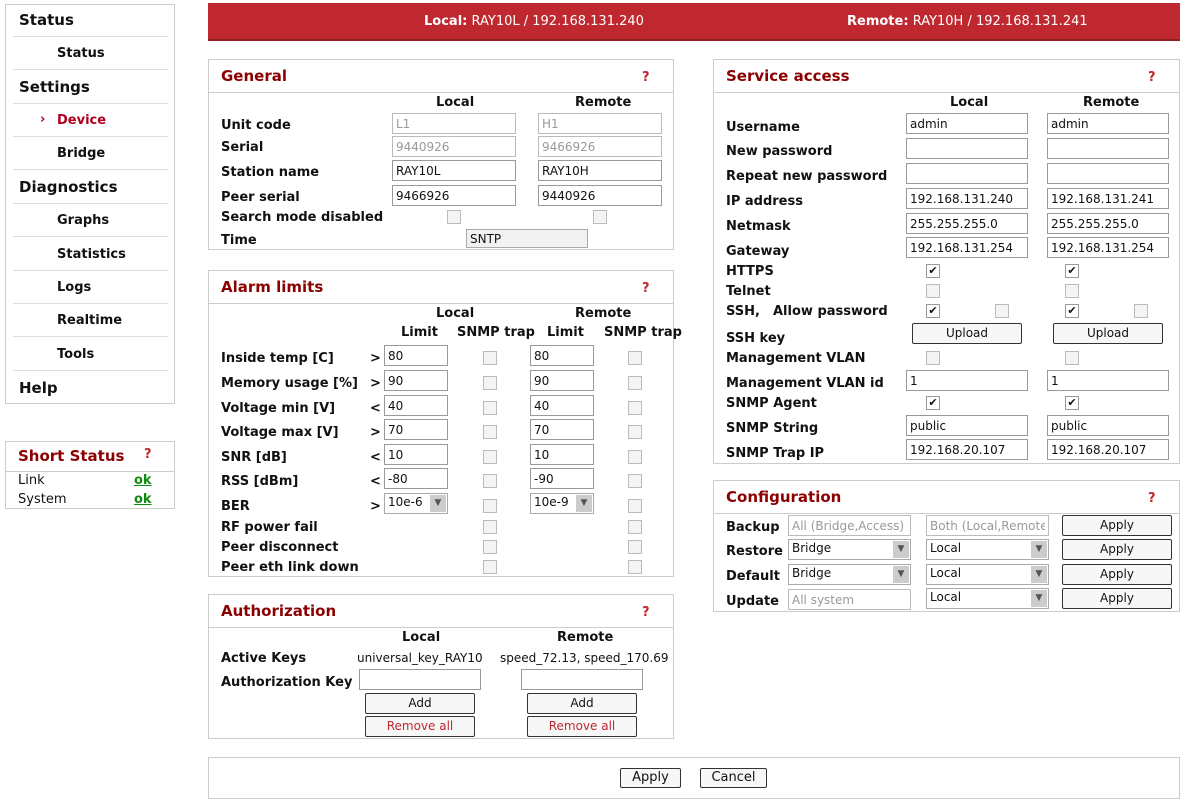 The image size is (1183, 803). Describe the element at coordinates (81, 153) in the screenshot. I see `sidebar-item-bridge: Bridge` at that location.